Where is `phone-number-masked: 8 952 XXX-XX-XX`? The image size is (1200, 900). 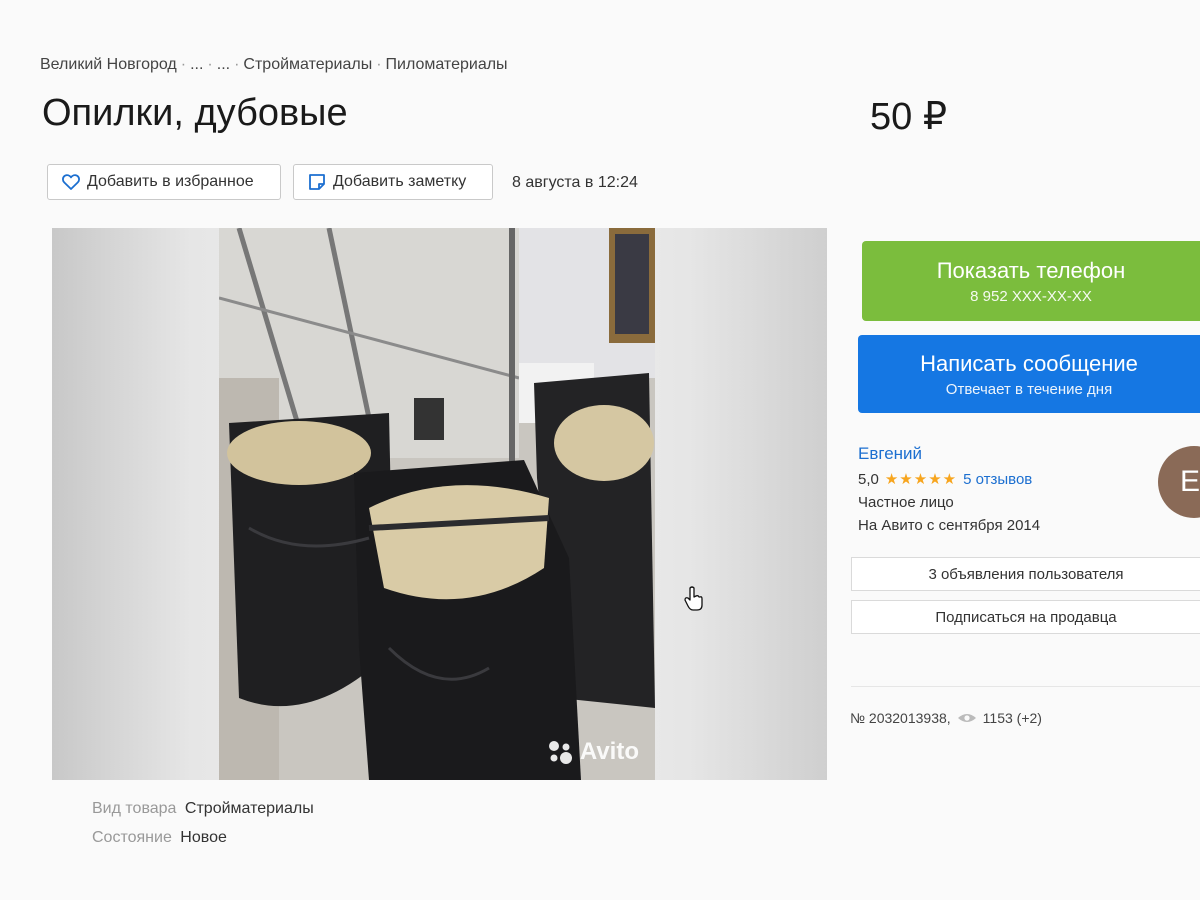
phone-number-masked: 8 952 XXX-XX-XX is located at coordinates (1031, 296).